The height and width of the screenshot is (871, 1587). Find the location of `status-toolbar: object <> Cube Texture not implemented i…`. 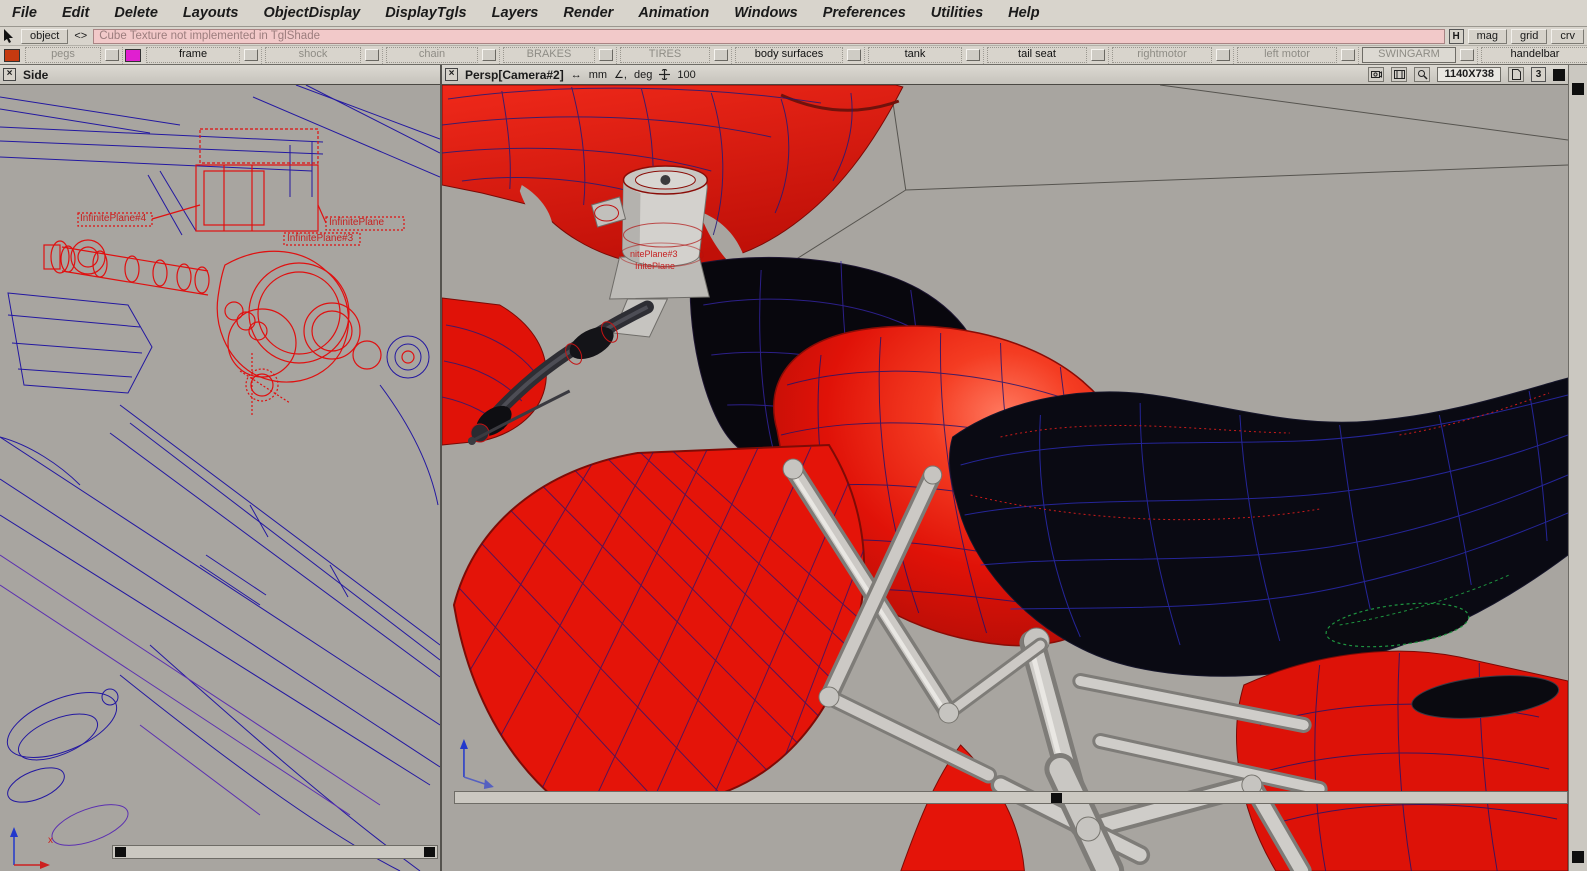

status-toolbar: object <> Cube Texture not implemented i… is located at coordinates (793, 36).